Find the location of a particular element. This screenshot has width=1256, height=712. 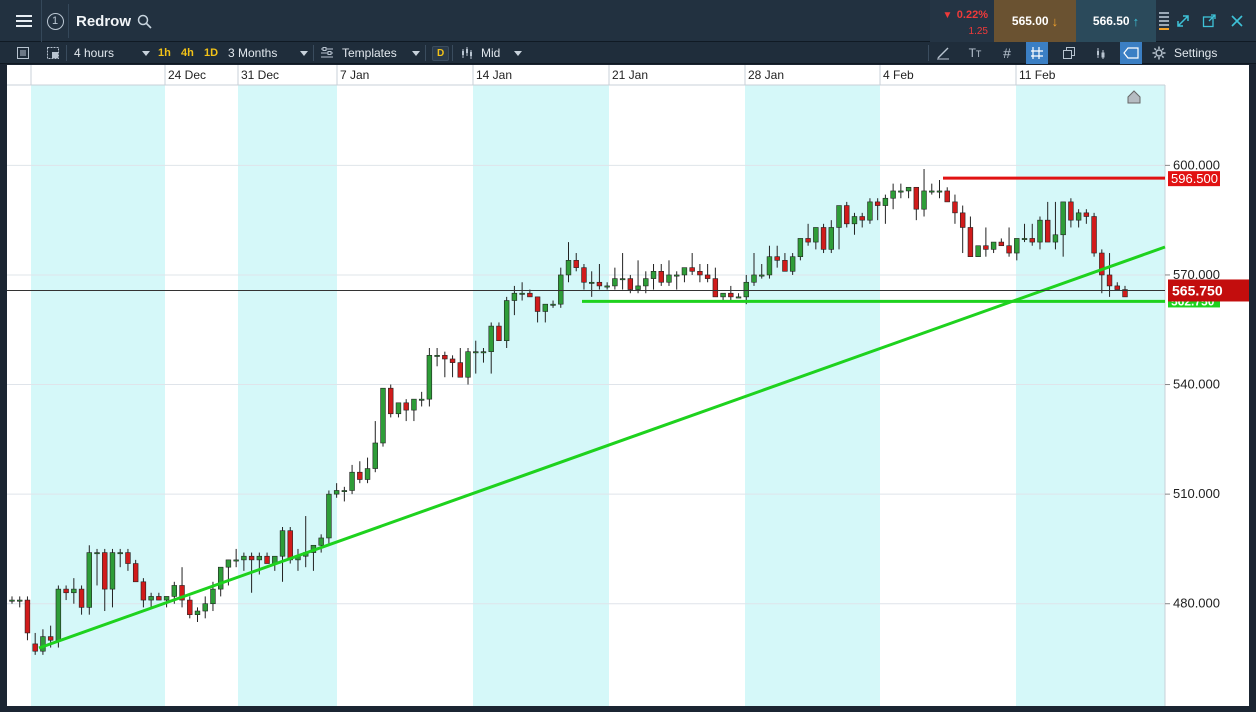

sell-button: 565.00 ↓ is located at coordinates (1035, 21).